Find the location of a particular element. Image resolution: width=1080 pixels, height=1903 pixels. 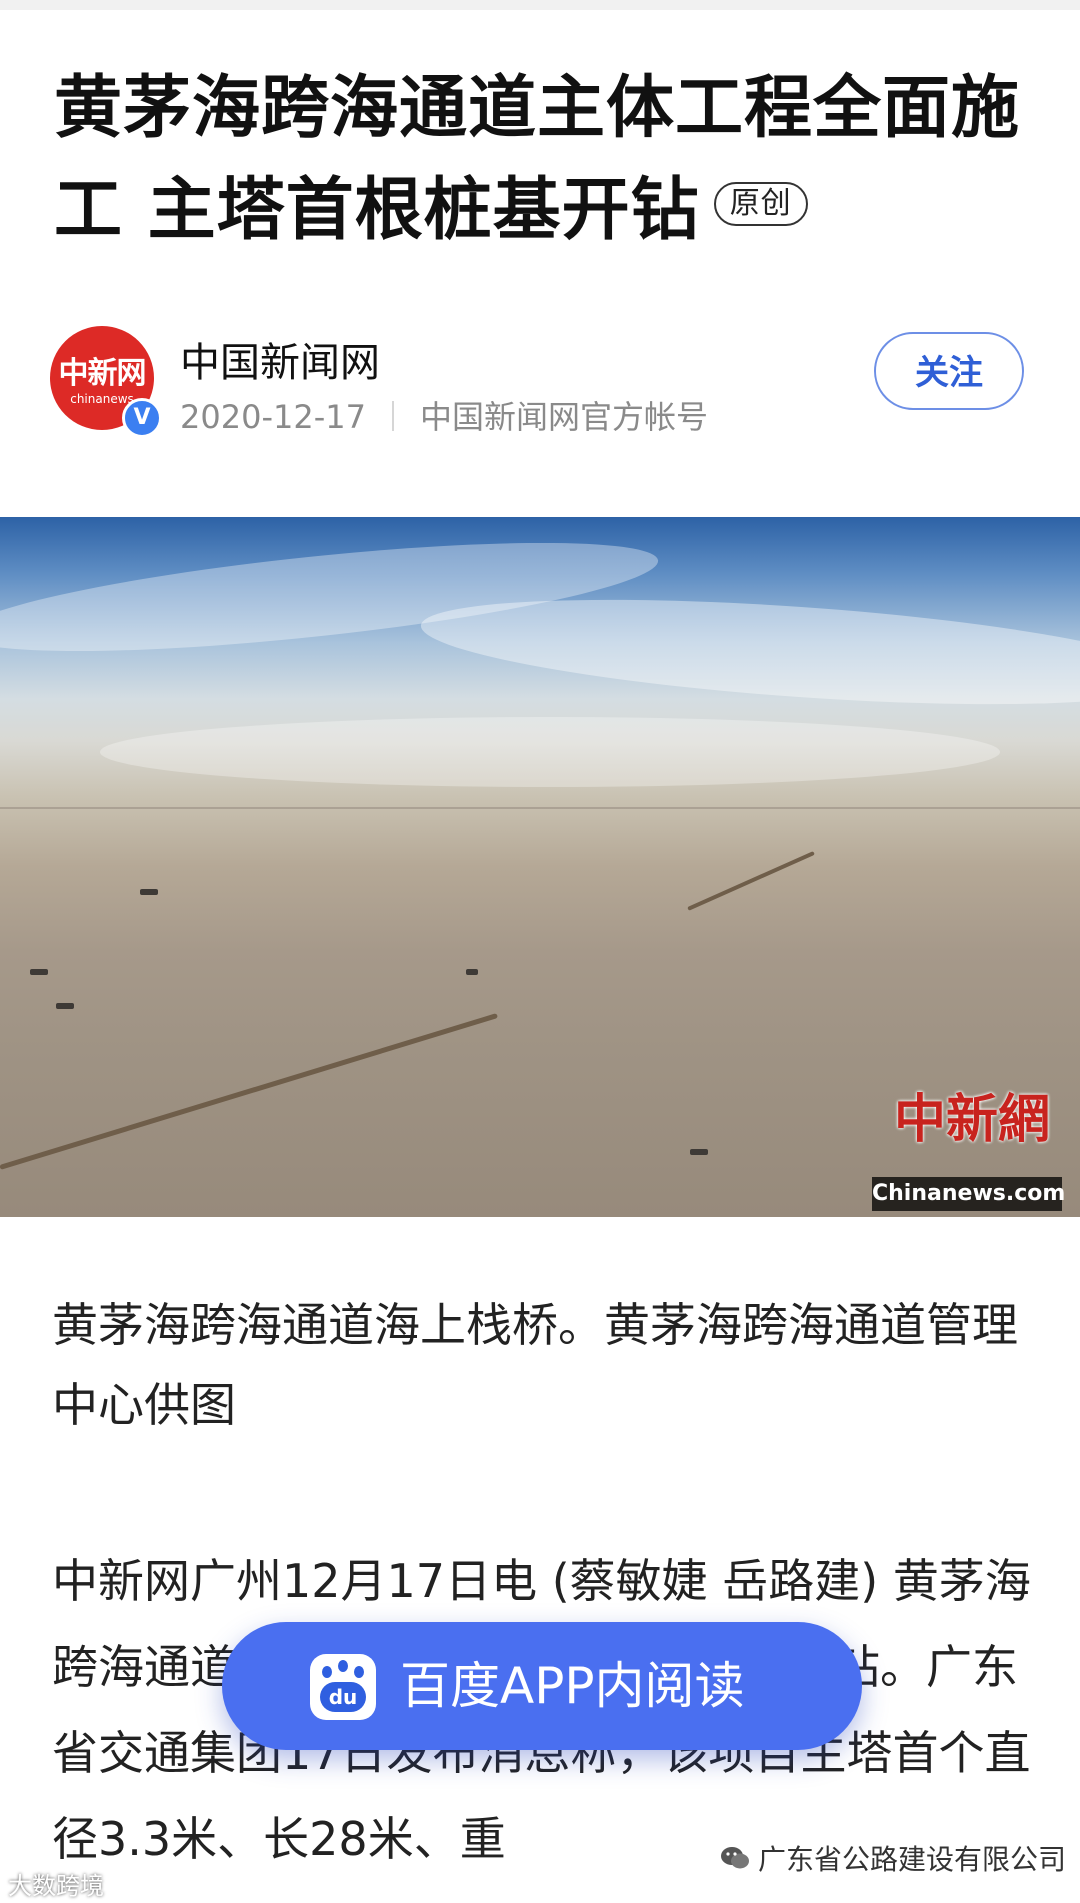

meta-divider is located at coordinates (392, 416).